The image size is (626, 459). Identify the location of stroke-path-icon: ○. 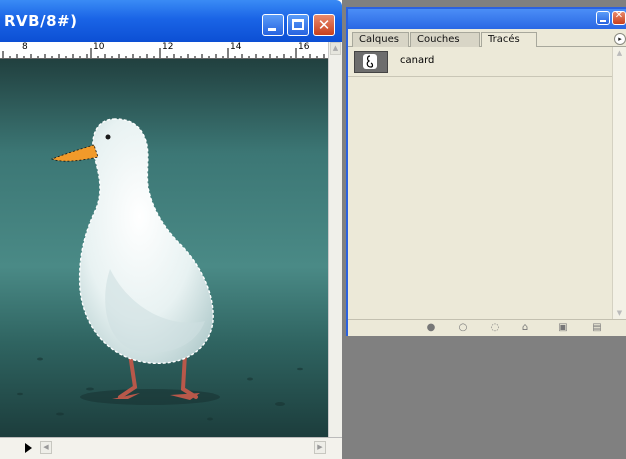
(463, 328).